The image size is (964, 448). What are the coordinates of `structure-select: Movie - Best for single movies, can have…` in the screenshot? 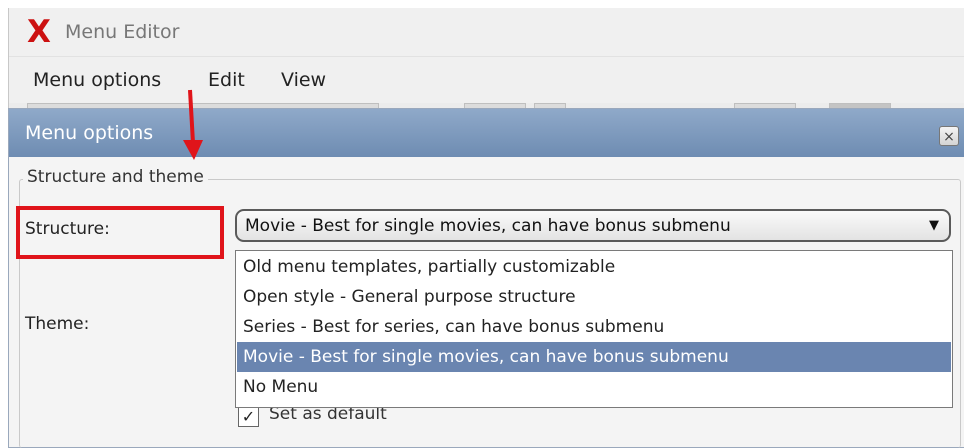 It's located at (593, 225).